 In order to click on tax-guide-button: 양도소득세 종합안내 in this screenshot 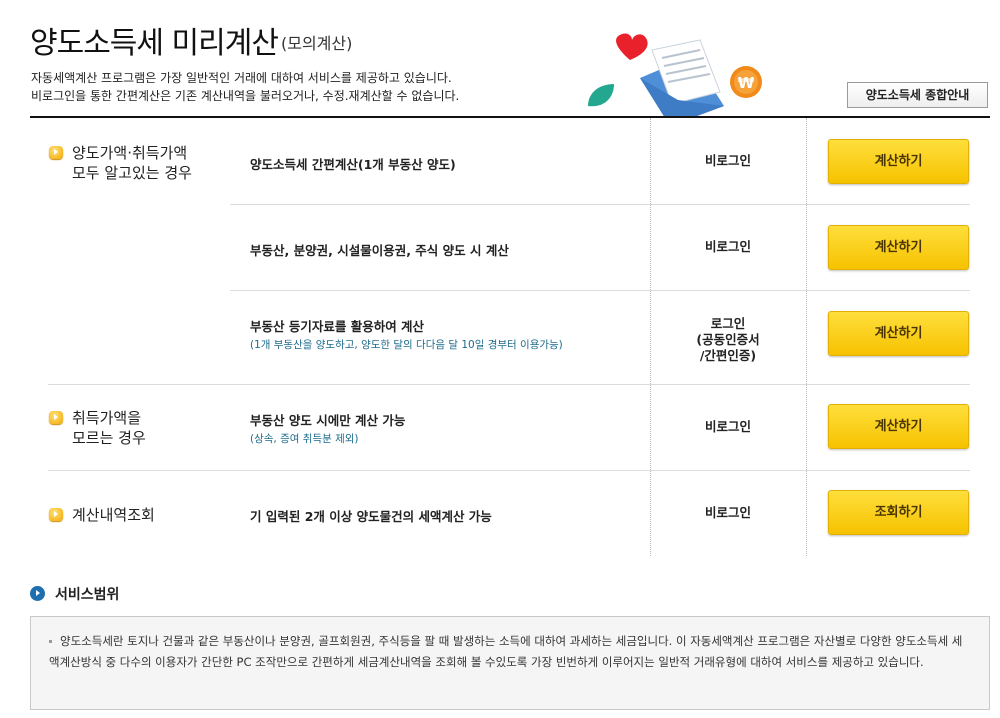, I will do `click(917, 95)`.